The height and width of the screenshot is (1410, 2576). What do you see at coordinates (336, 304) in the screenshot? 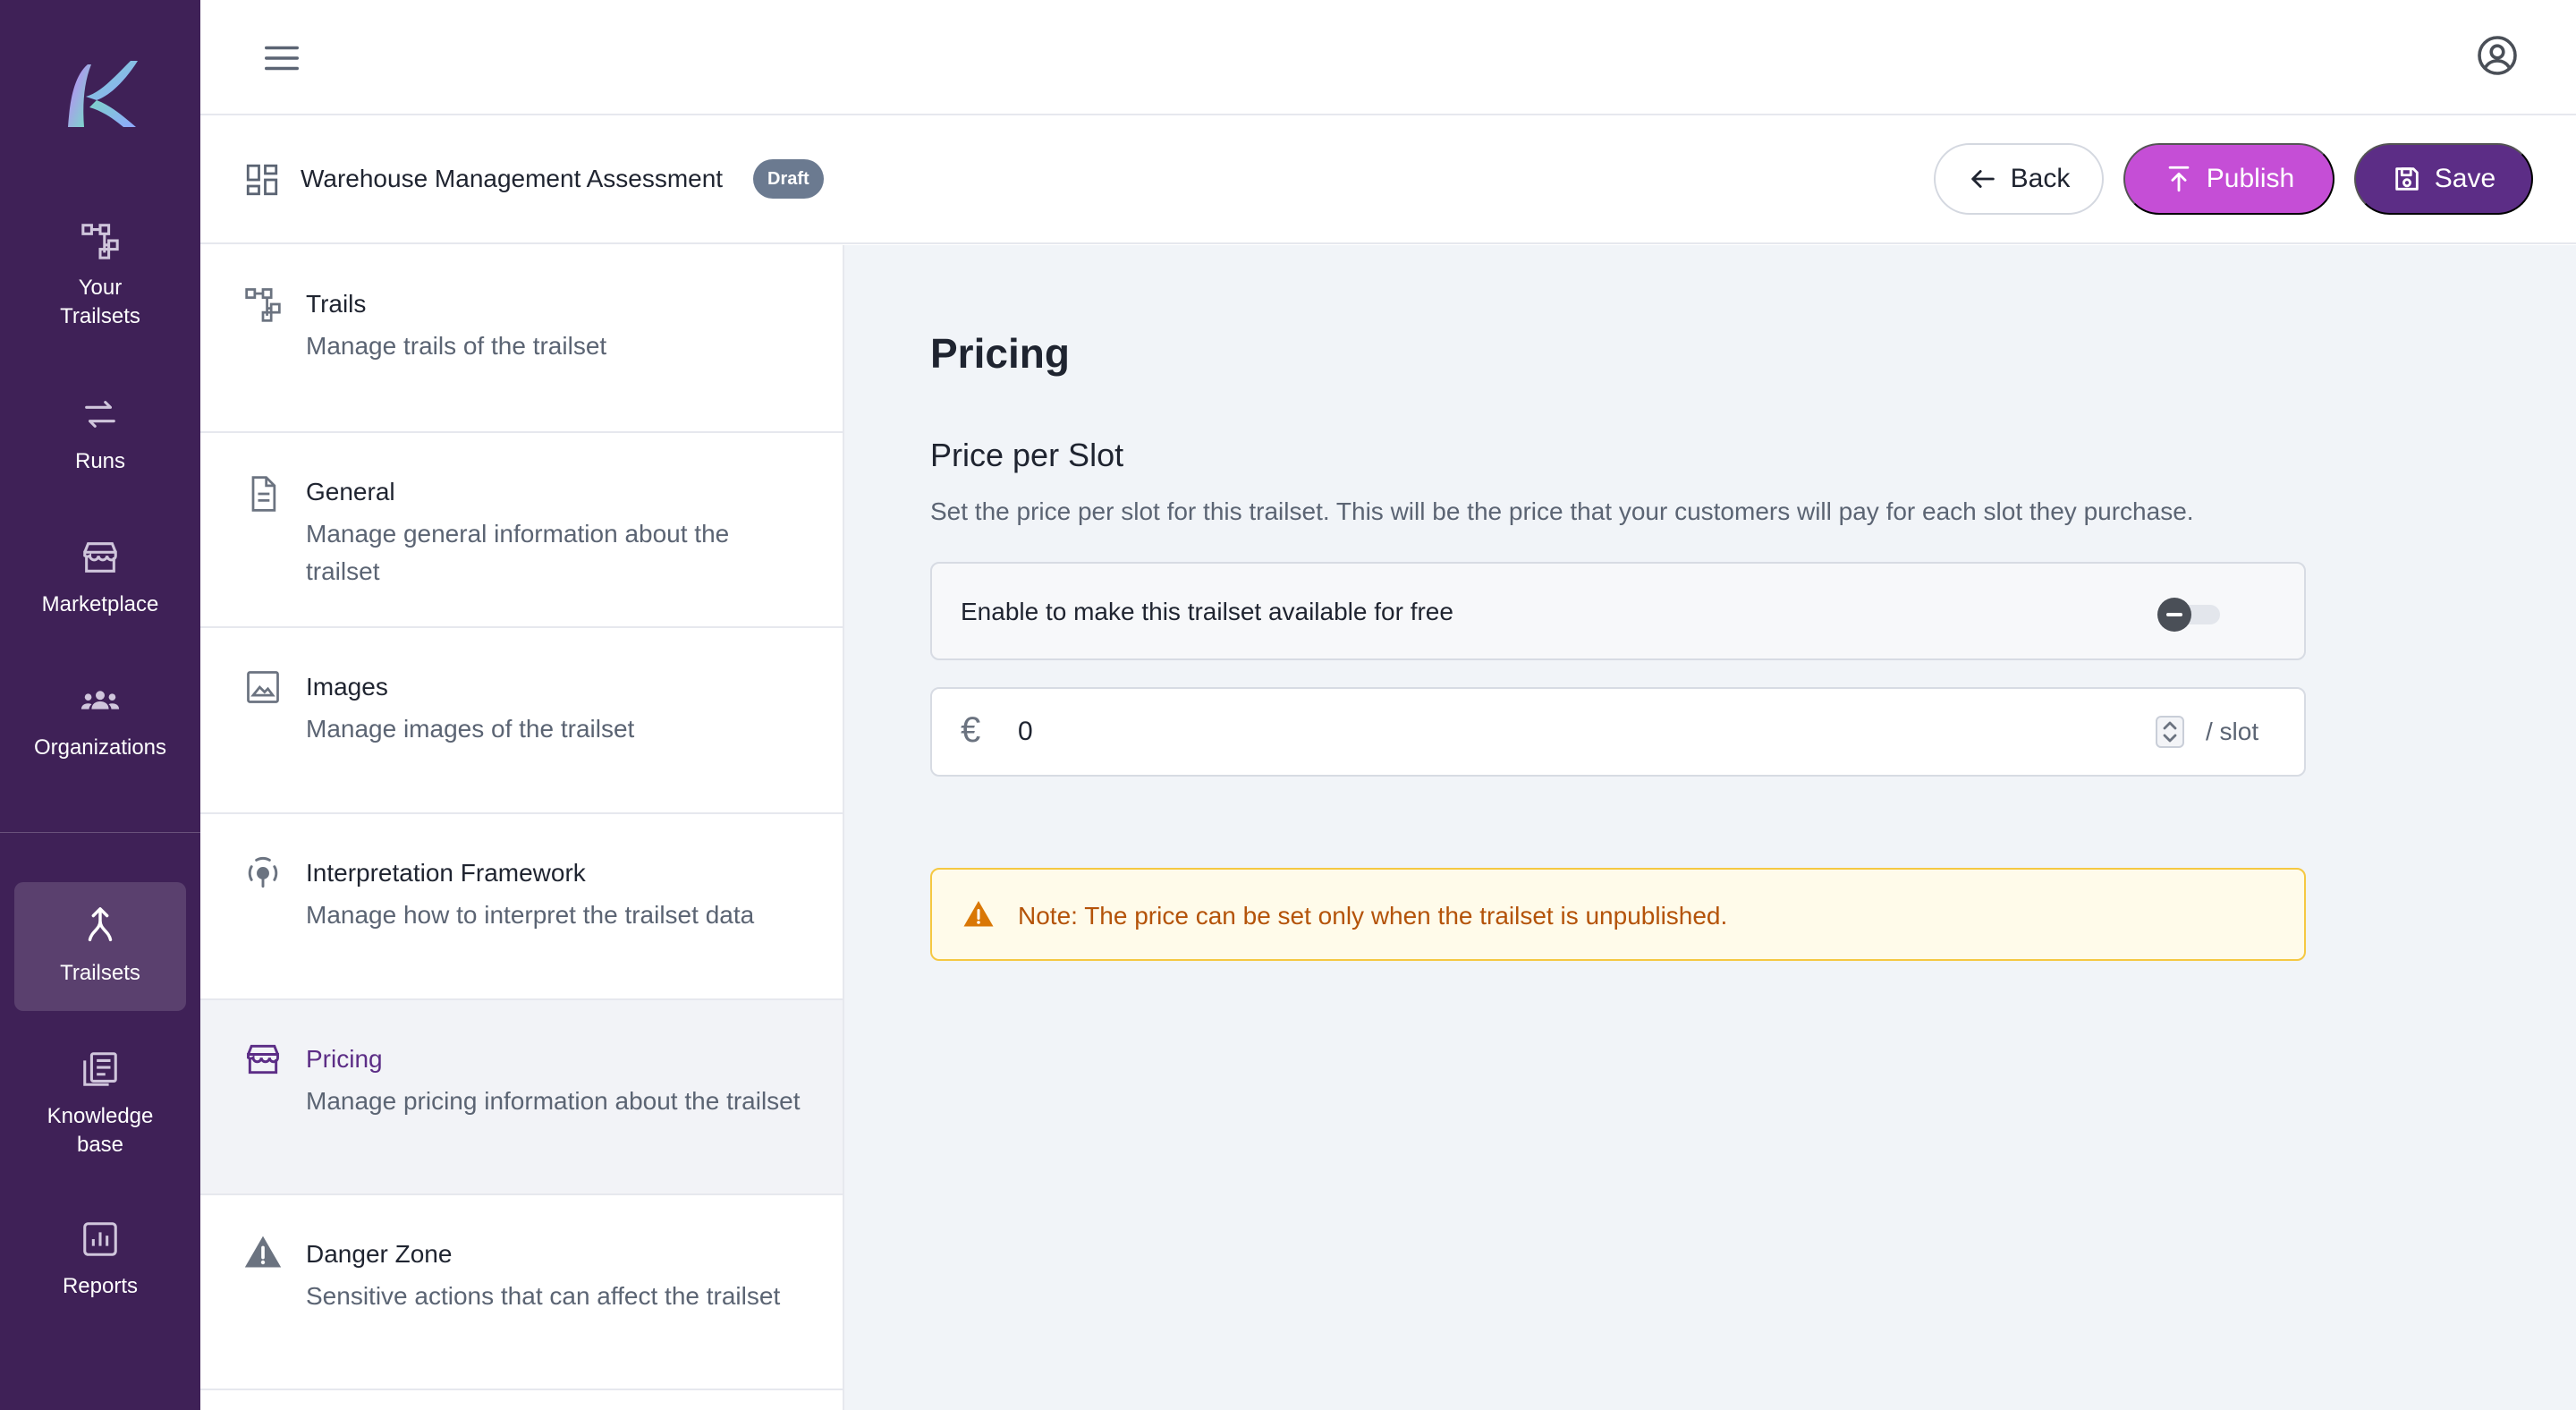
I see `settings-nav-title: Trails` at bounding box center [336, 304].